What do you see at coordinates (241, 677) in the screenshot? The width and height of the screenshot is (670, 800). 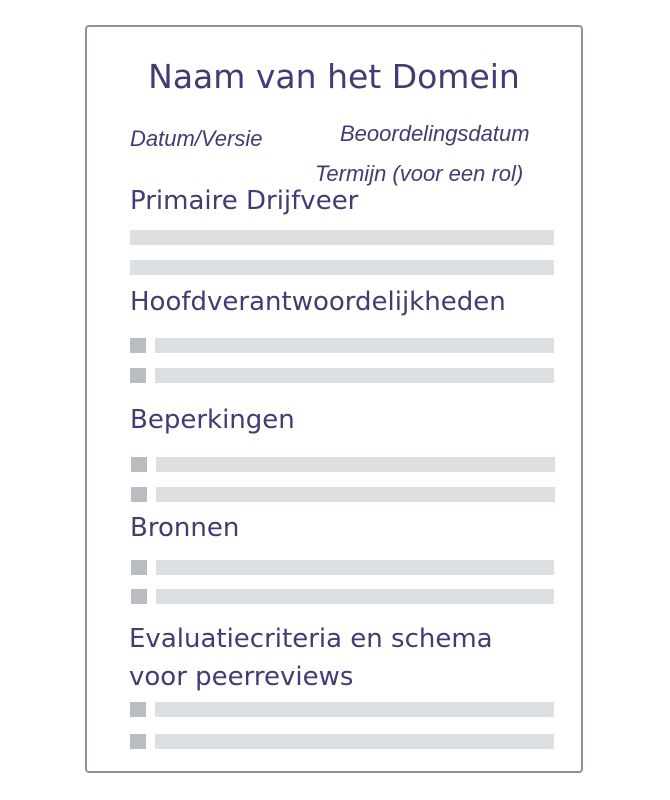 I see `section-heading-evaluation-criteria-line2: voor peerreviews` at bounding box center [241, 677].